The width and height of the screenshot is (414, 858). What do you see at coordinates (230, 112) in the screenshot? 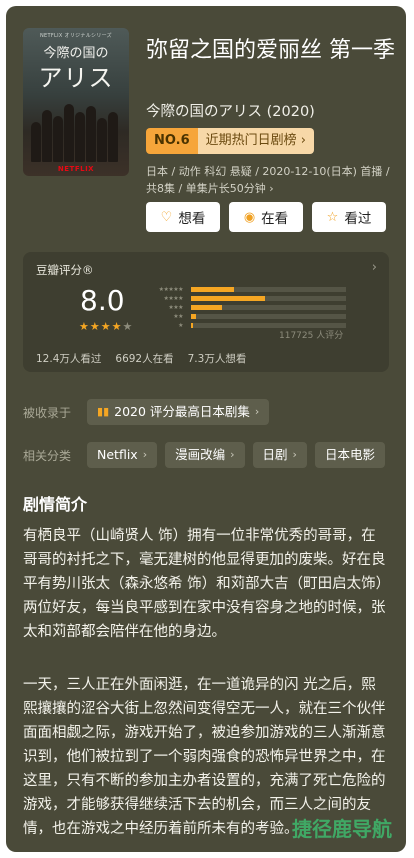
I see `original-title: 今際の国のアリス (2020)` at bounding box center [230, 112].